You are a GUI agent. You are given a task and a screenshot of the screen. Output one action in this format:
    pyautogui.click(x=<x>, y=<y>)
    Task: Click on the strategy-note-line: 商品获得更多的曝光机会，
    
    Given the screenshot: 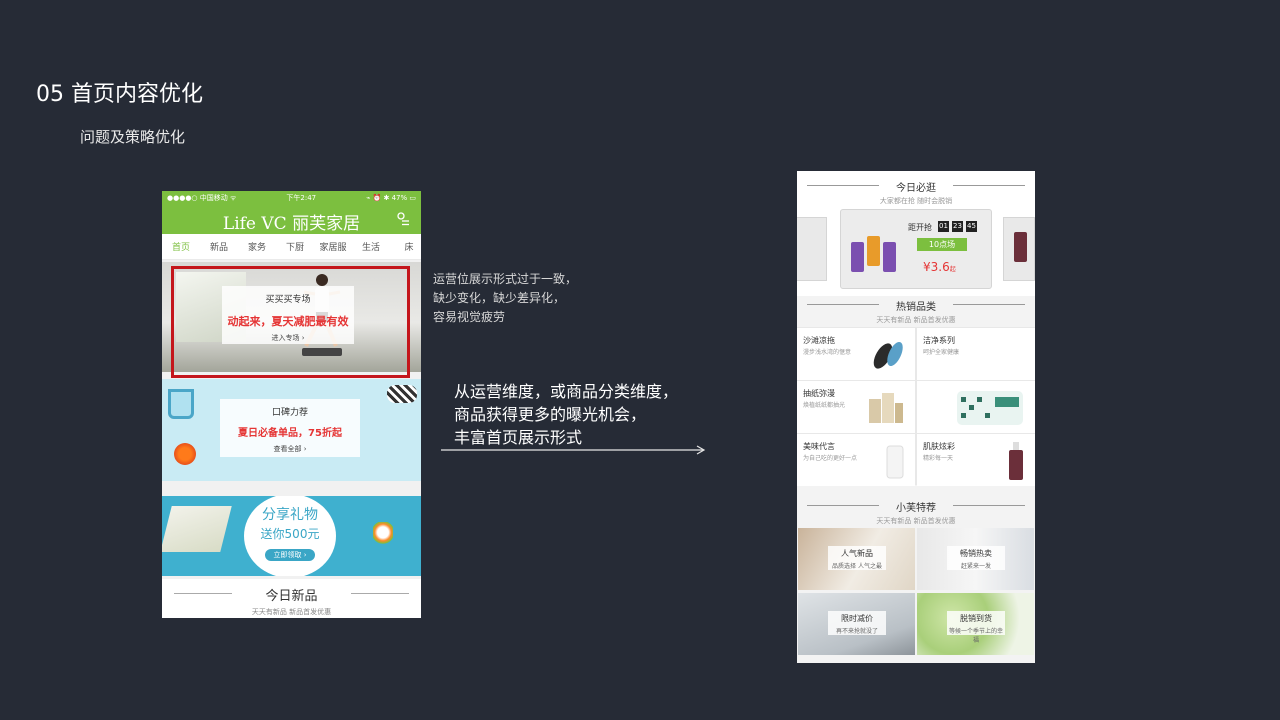 What is the action you would take?
    pyautogui.click(x=550, y=414)
    